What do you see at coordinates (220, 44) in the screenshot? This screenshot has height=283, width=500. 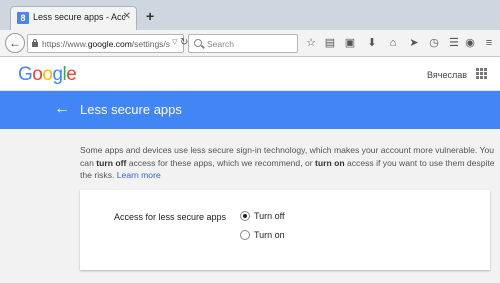 I see `search-placeholder: Search` at bounding box center [220, 44].